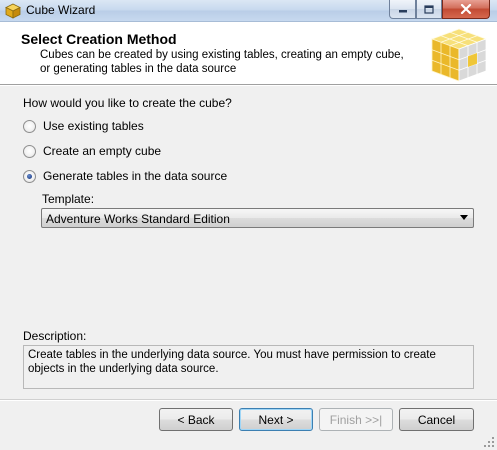 Image resolution: width=497 pixels, height=450 pixels. What do you see at coordinates (99, 39) in the screenshot?
I see `page-title: Select Creation Method` at bounding box center [99, 39].